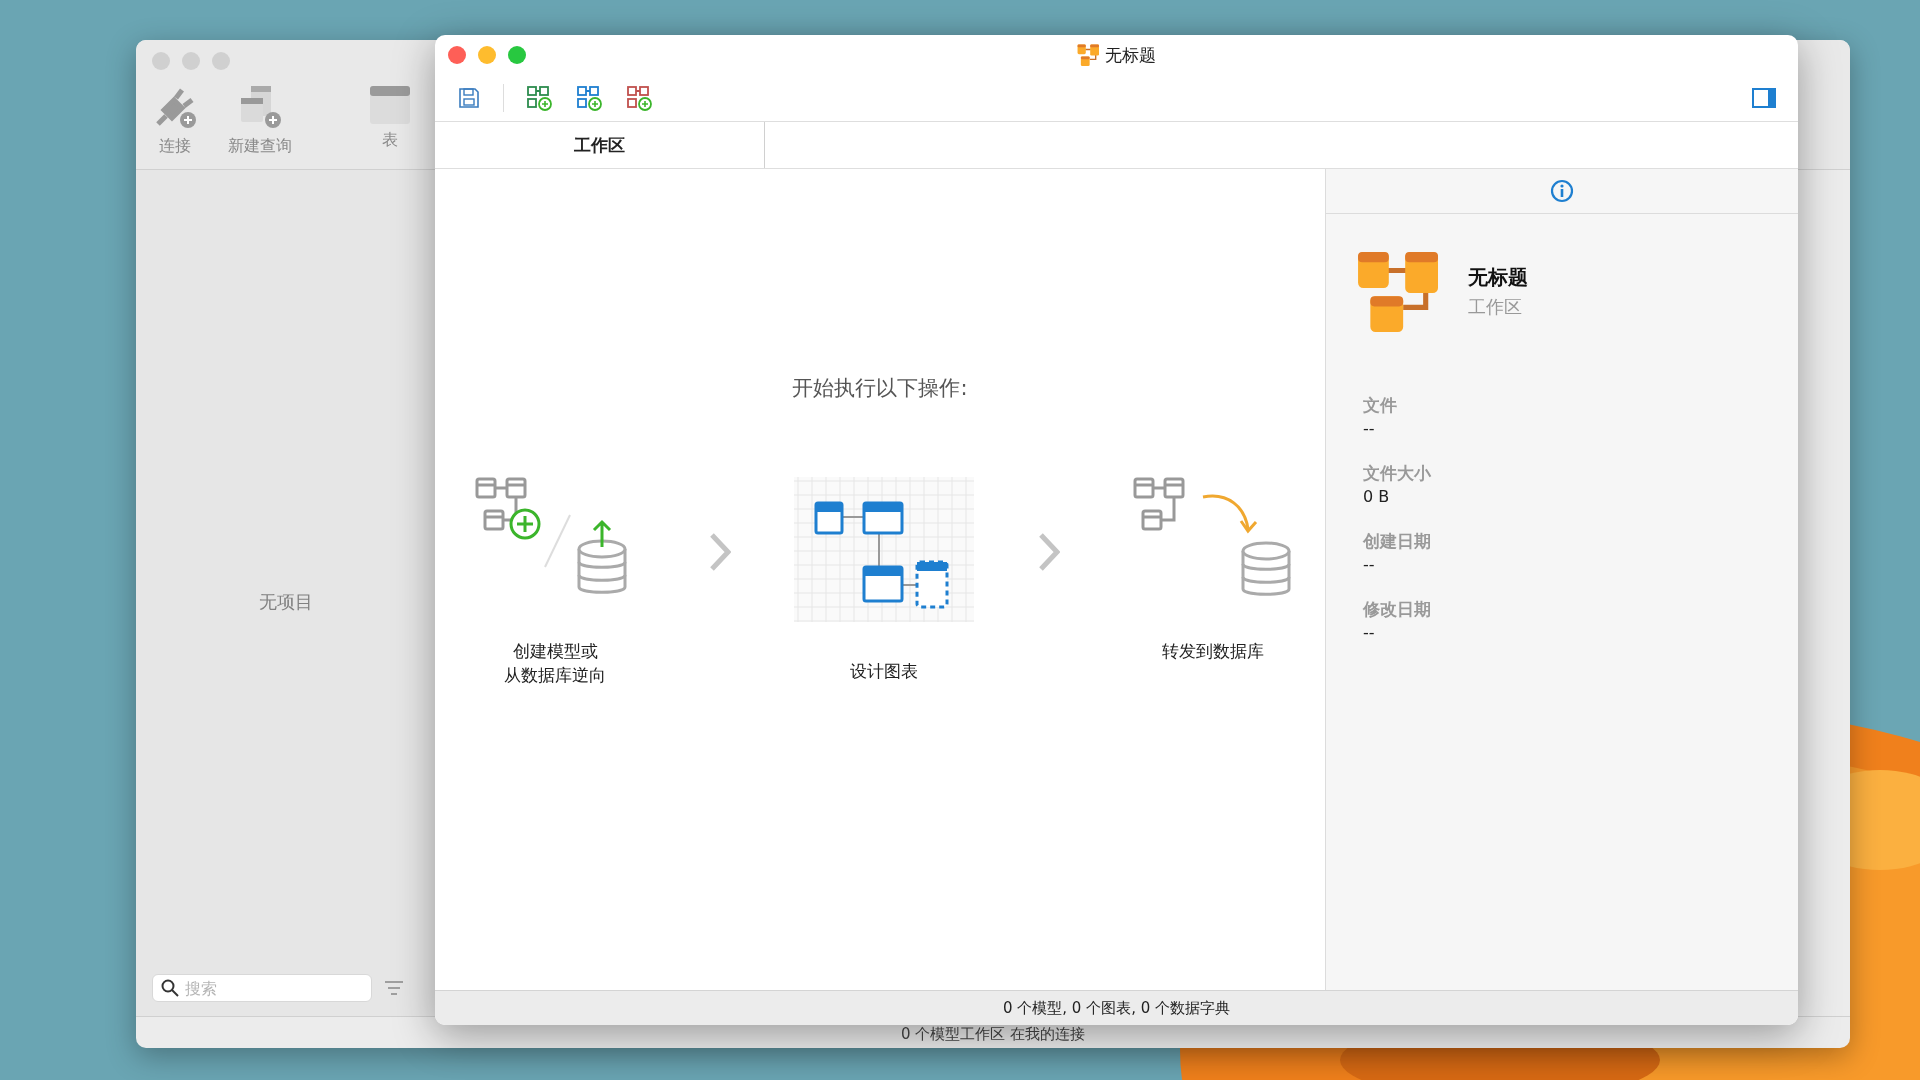  I want to click on new-diagram-icon, so click(589, 98).